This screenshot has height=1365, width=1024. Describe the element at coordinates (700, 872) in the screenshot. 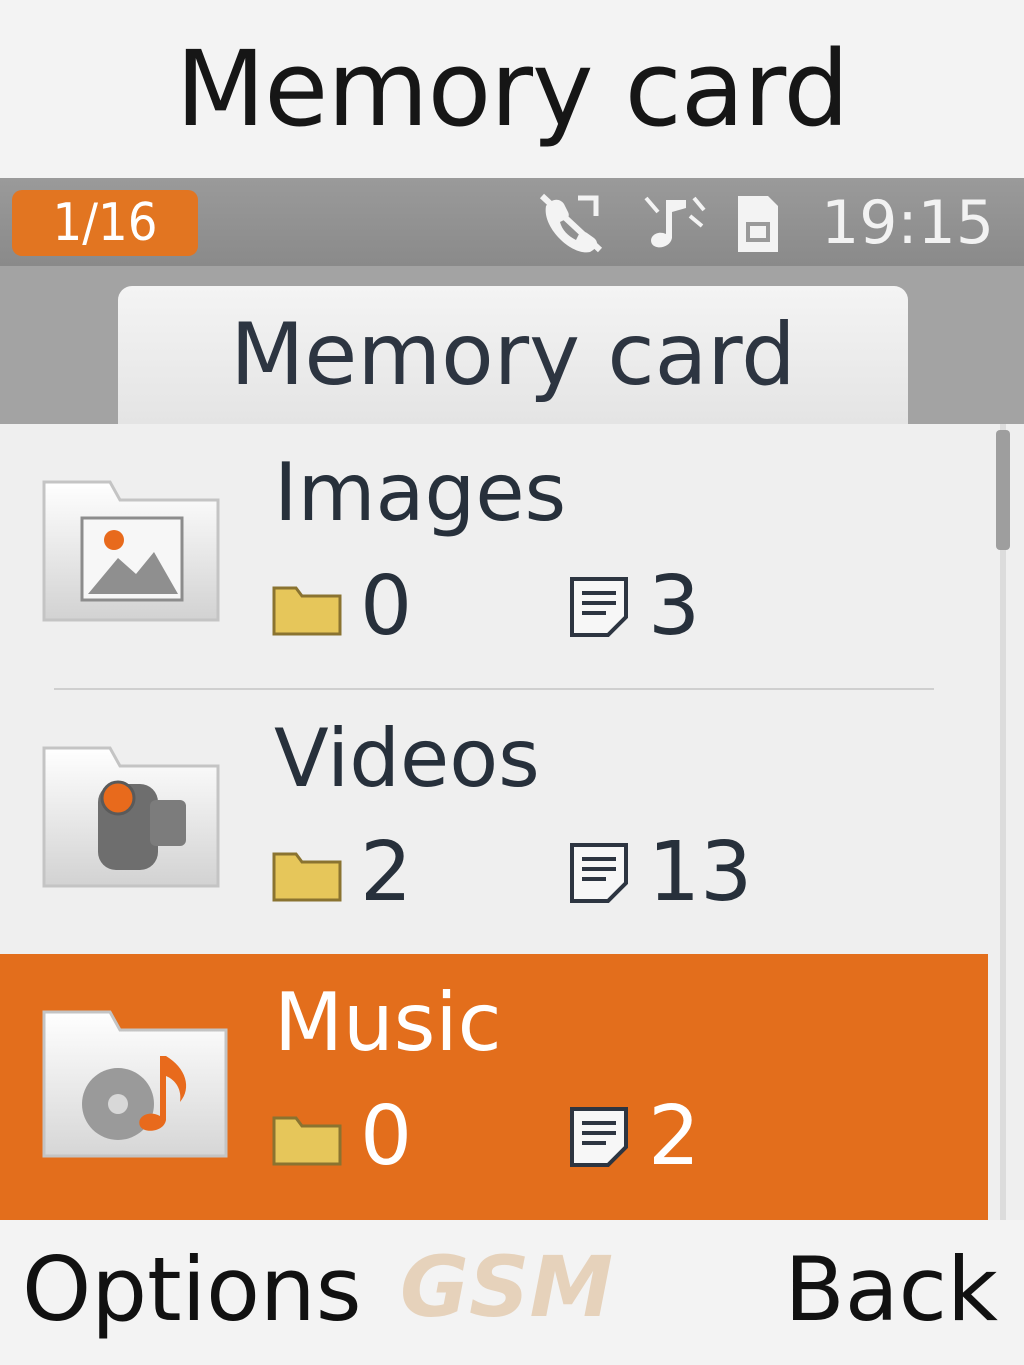

I see `file-count-value: 13` at that location.